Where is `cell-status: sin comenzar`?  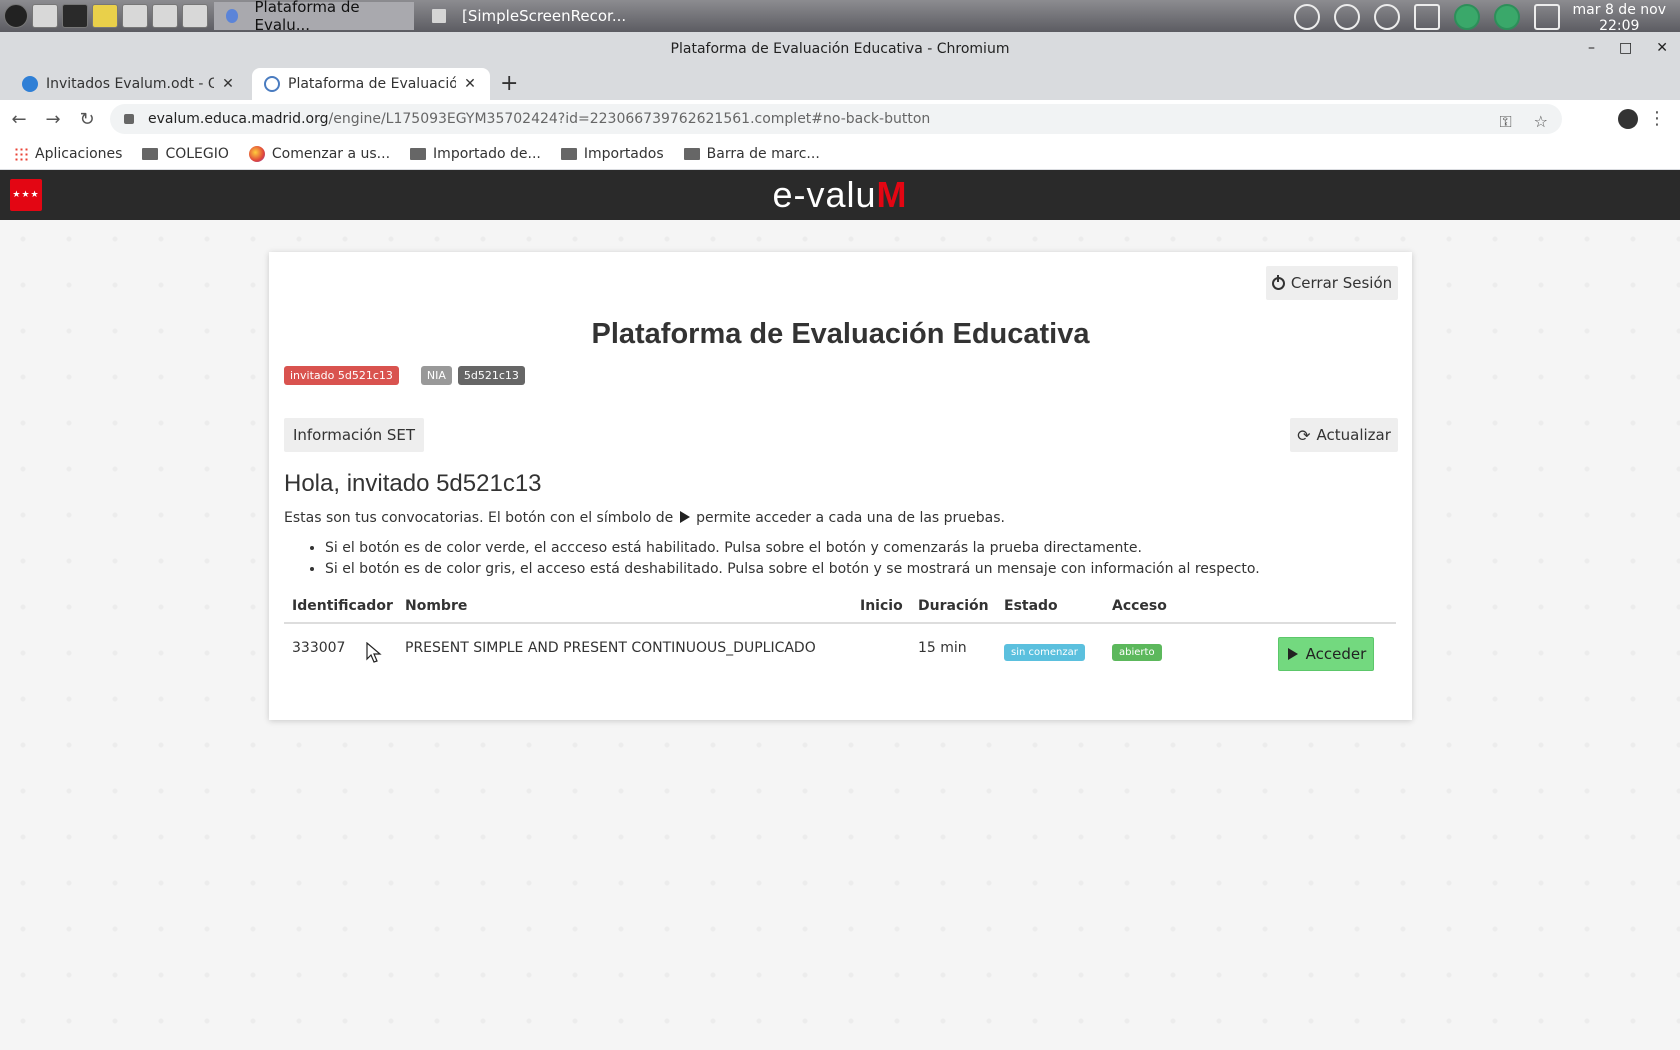 cell-status: sin comenzar is located at coordinates (1044, 652).